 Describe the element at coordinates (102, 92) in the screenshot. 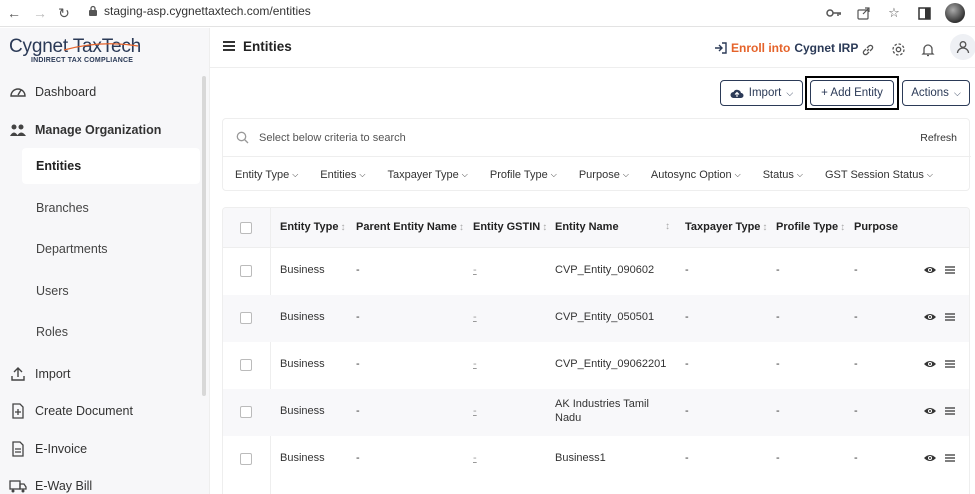

I see `sidebar-item-dashboard: Dashboard` at that location.